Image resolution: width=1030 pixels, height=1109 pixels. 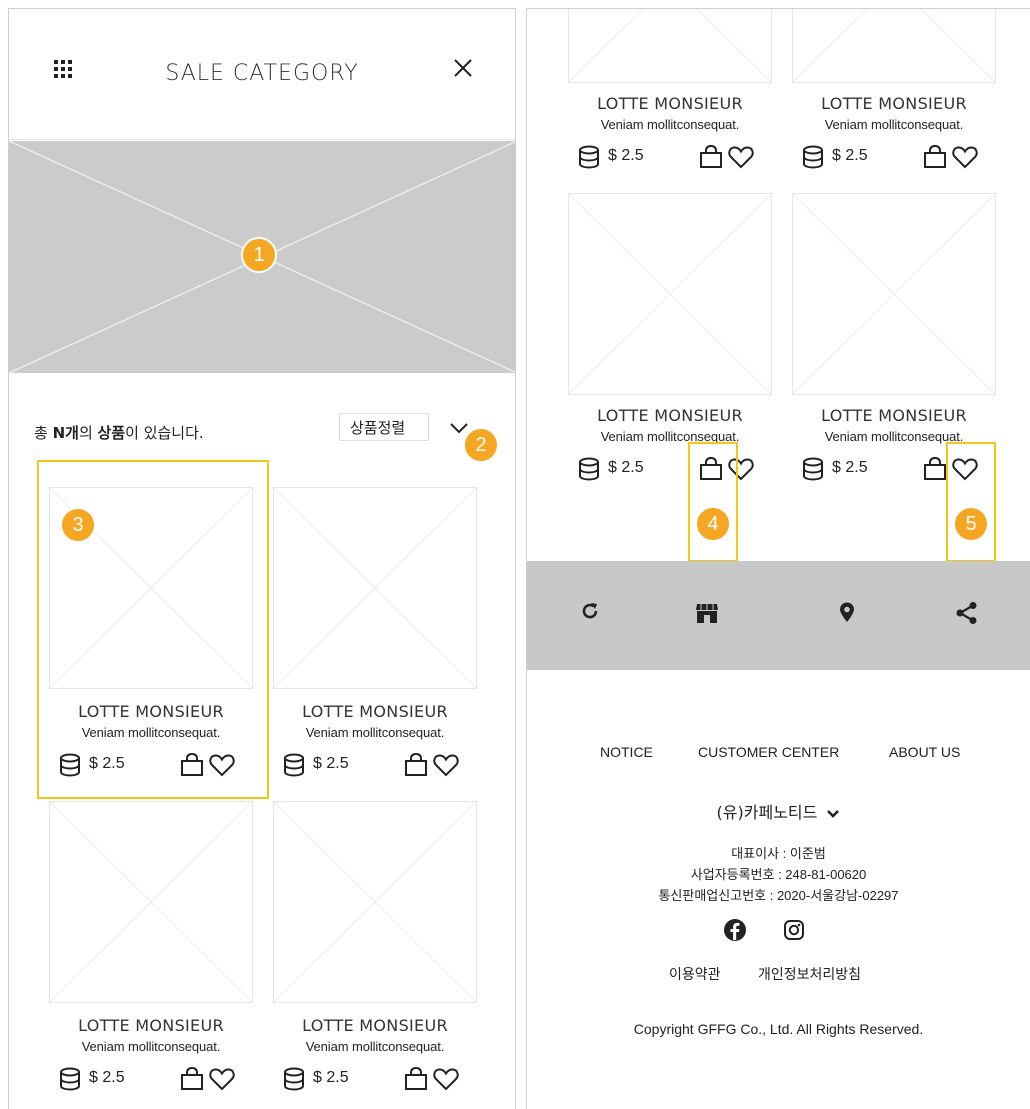 What do you see at coordinates (778, 615) in the screenshot?
I see `bottom-action-bar` at bounding box center [778, 615].